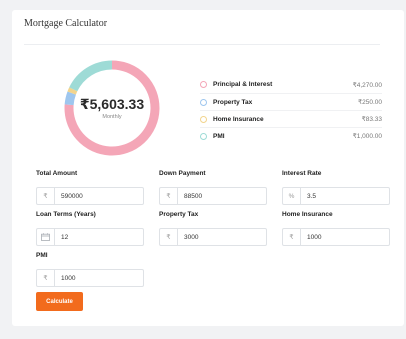  What do you see at coordinates (99, 278) in the screenshot?
I see `pmi-input` at bounding box center [99, 278].